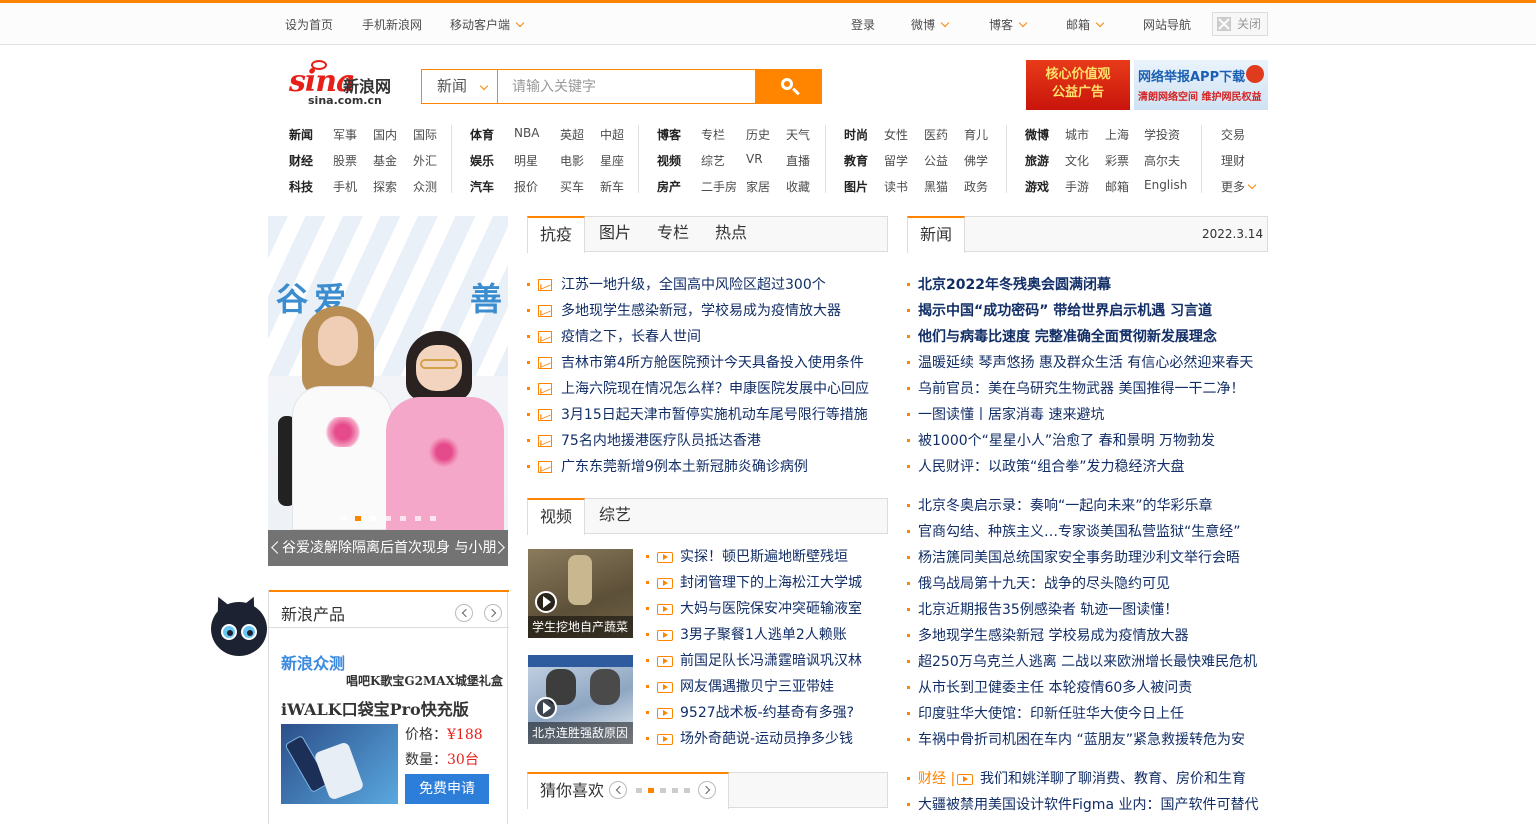  I want to click on news-row: 封闭管理下的上海松江大学城, so click(767, 583).